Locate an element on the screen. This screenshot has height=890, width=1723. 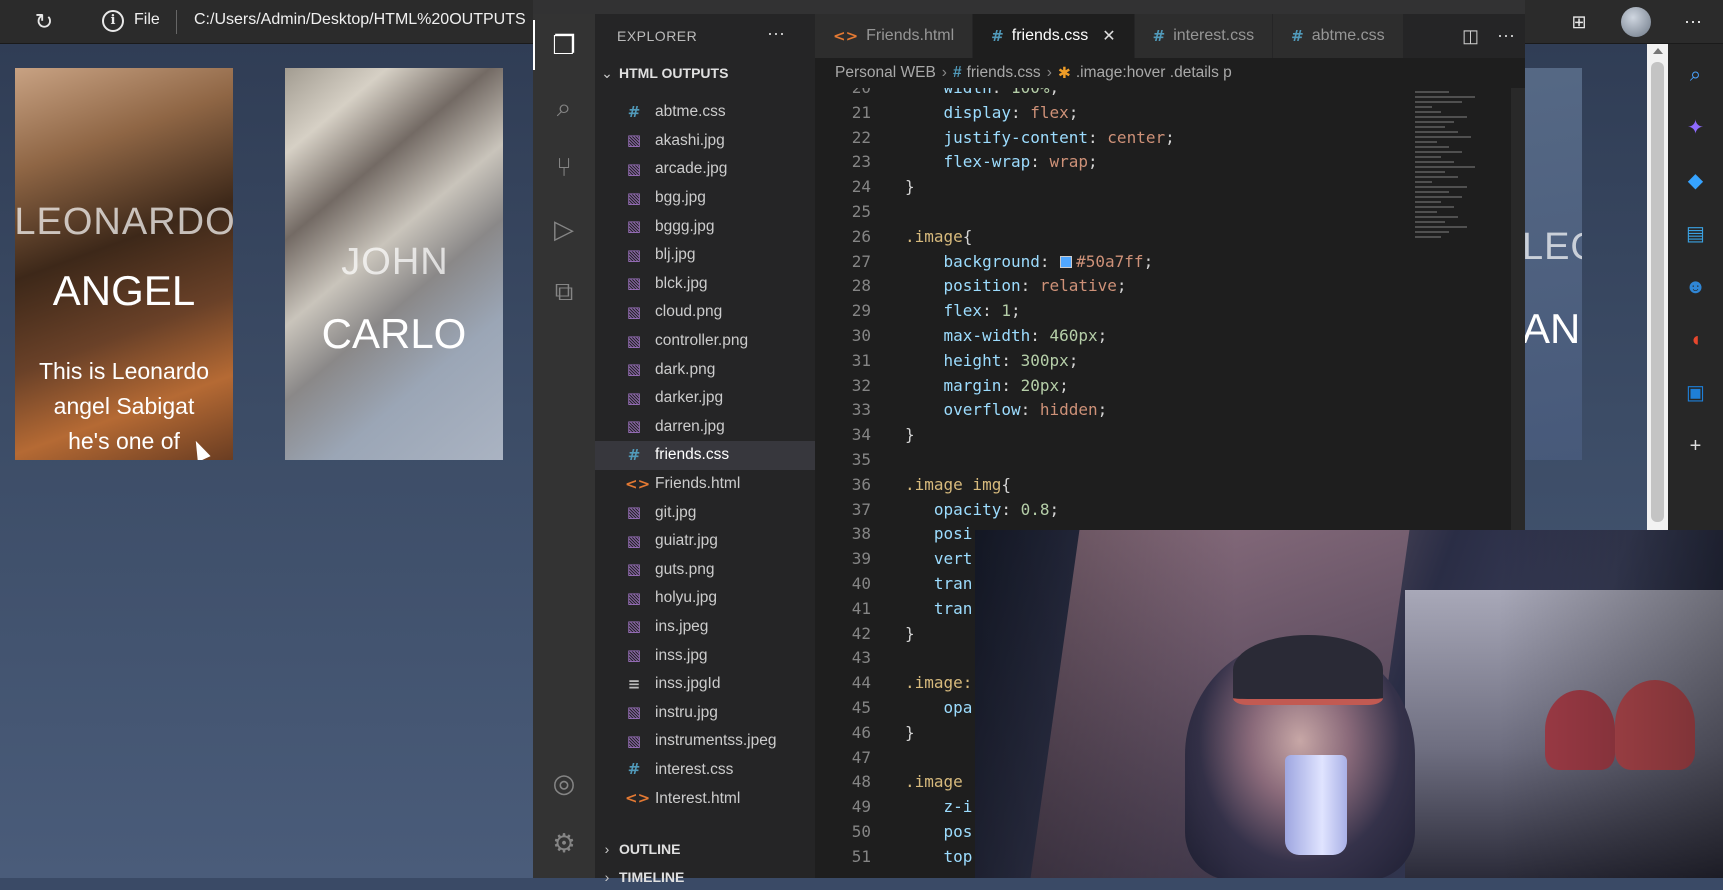
file-item: <> Friends.html is located at coordinates (705, 484).